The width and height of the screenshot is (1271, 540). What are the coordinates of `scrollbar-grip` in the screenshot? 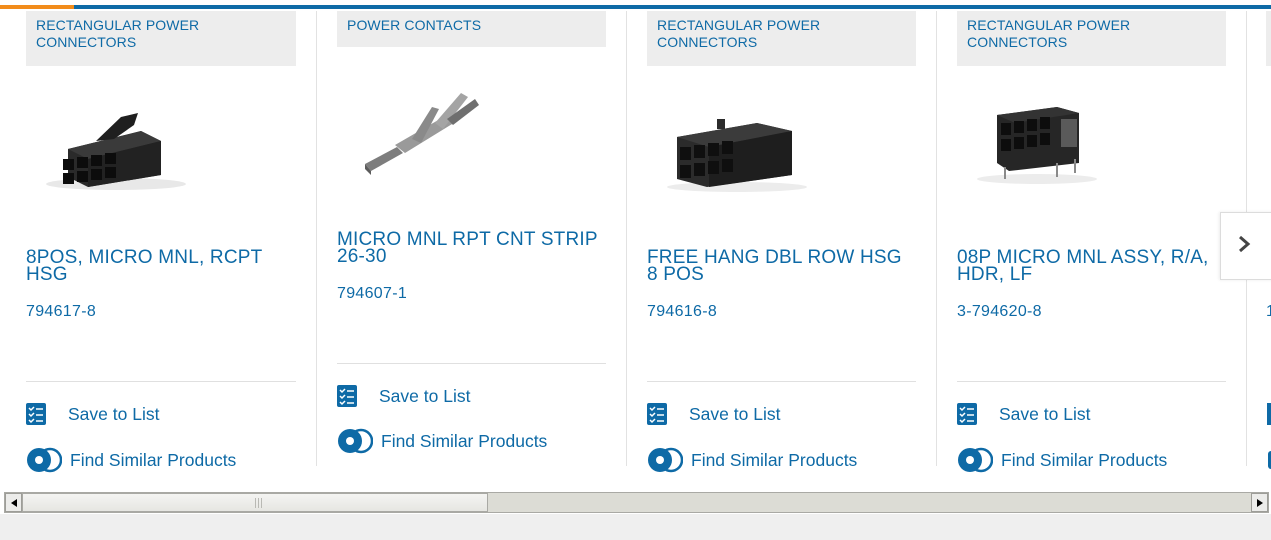 It's located at (259, 503).